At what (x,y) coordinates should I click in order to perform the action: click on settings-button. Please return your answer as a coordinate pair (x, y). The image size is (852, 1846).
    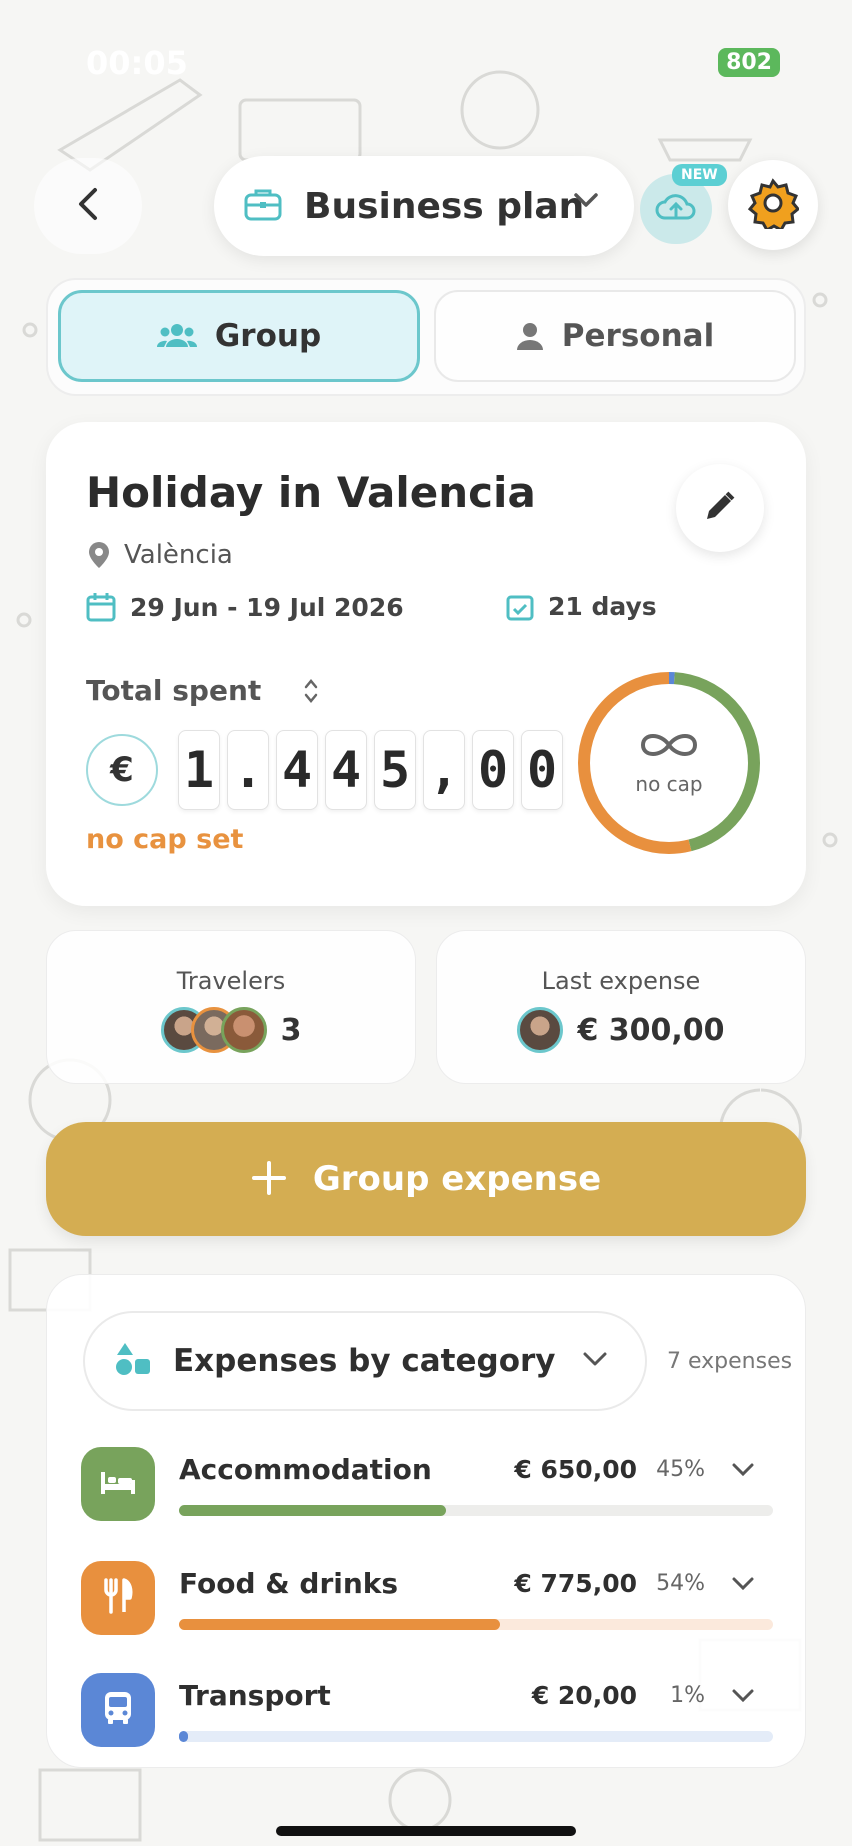
    Looking at the image, I should click on (773, 205).